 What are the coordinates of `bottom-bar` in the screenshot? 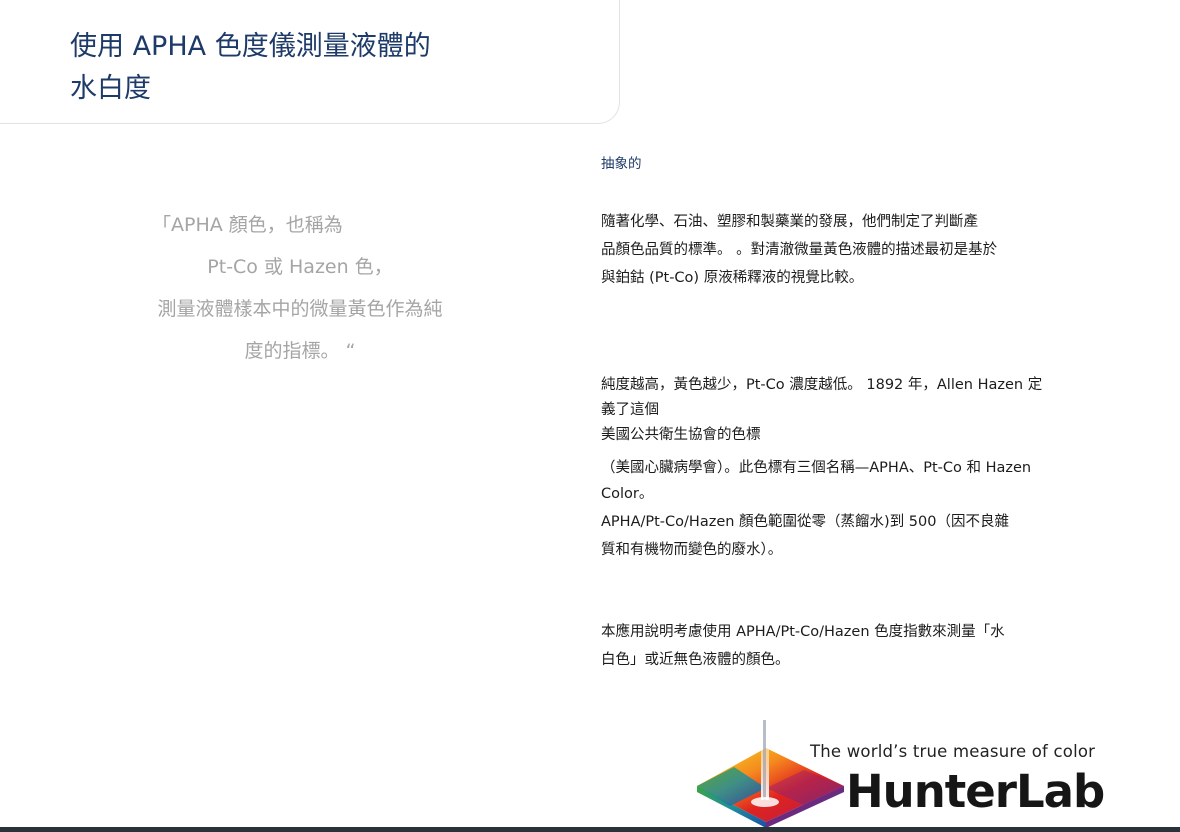 It's located at (590, 829).